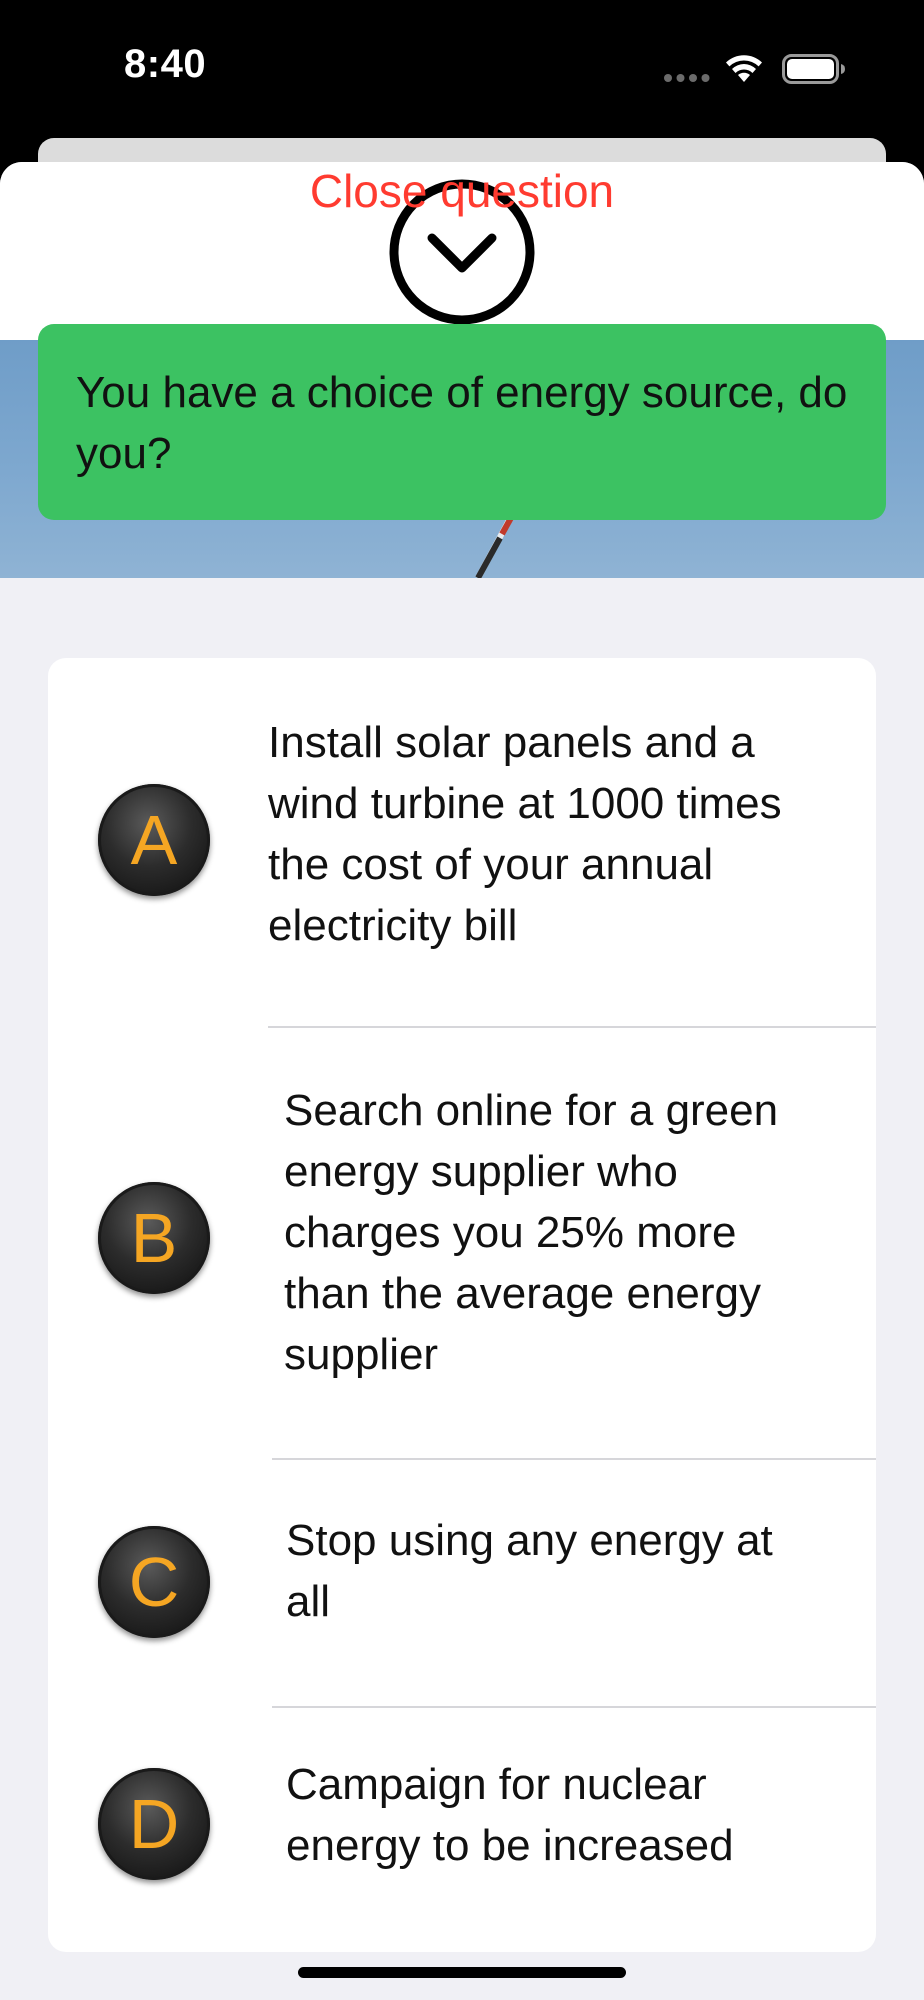 This screenshot has width=924, height=2000. Describe the element at coordinates (687, 78) in the screenshot. I see `cellular-signal-icon` at that location.